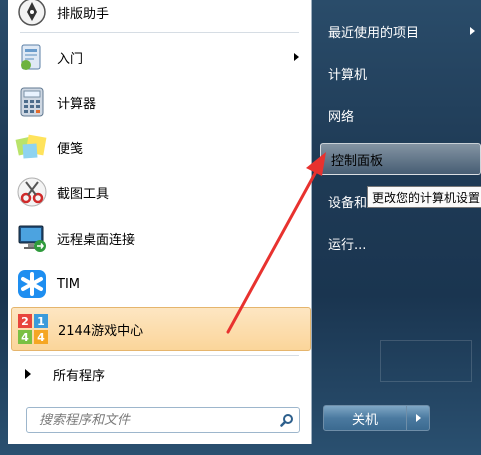 This screenshot has height=455, width=481. Describe the element at coordinates (33, 329) in the screenshot. I see `2144-game-icon: 2 1 4 4` at that location.